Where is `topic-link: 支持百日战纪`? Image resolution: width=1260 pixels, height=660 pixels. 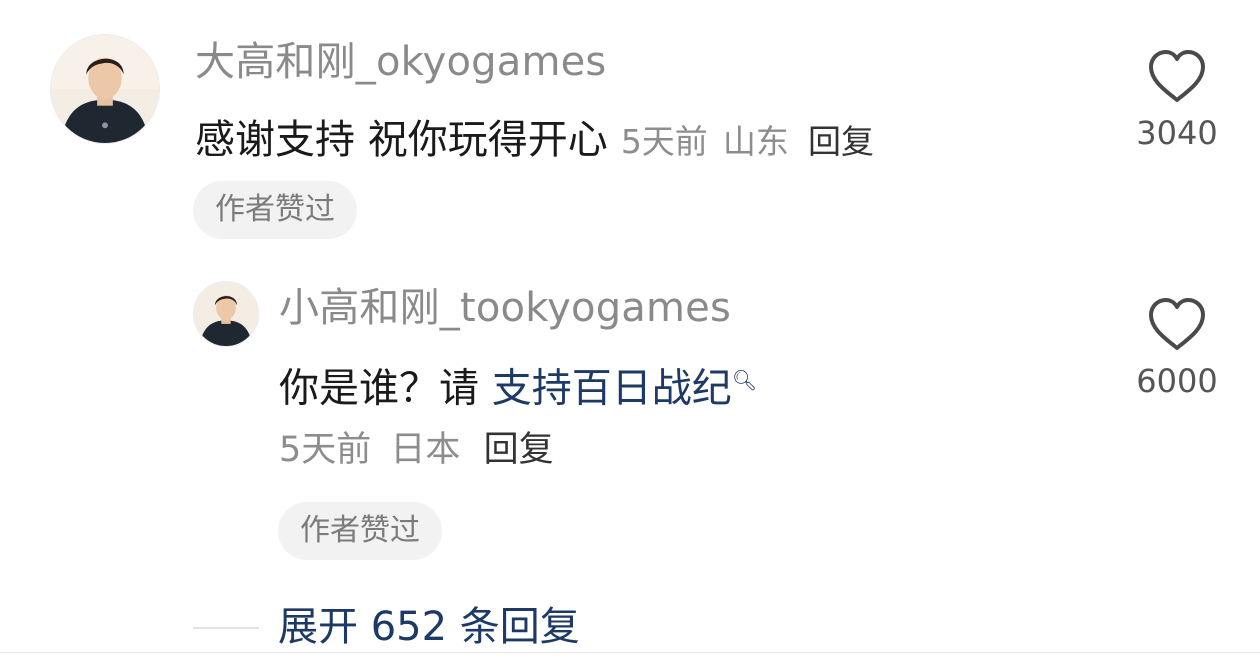 topic-link: 支持百日战纪 is located at coordinates (612, 388).